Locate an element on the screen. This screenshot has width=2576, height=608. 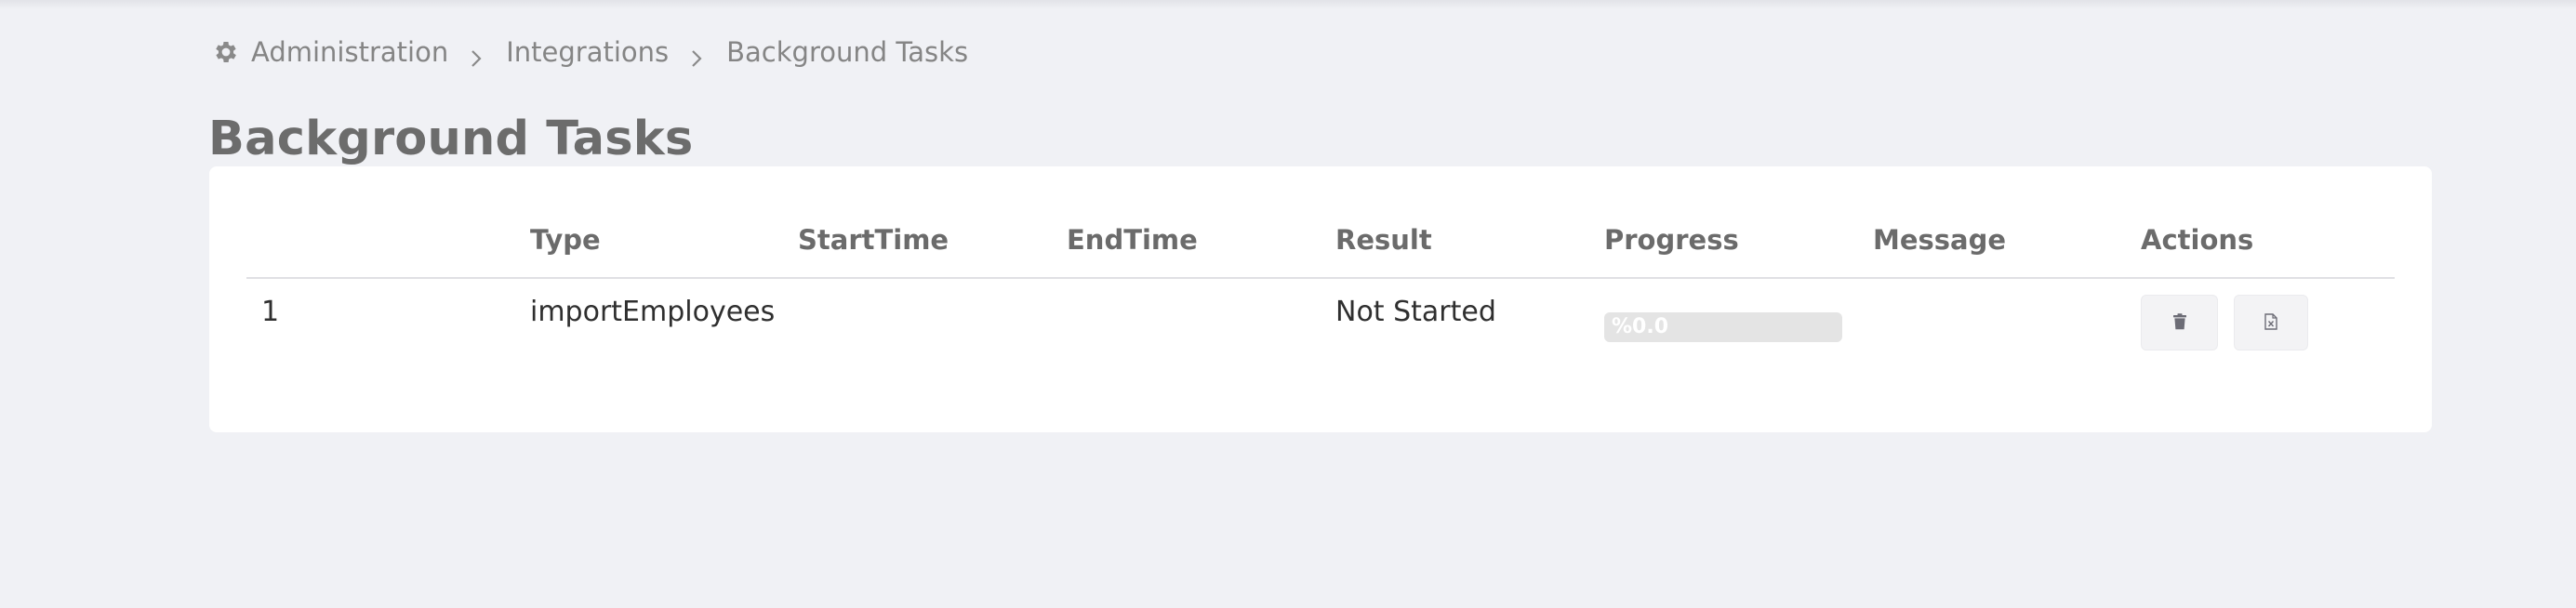
breadcrumb-administration: Administration is located at coordinates (349, 52).